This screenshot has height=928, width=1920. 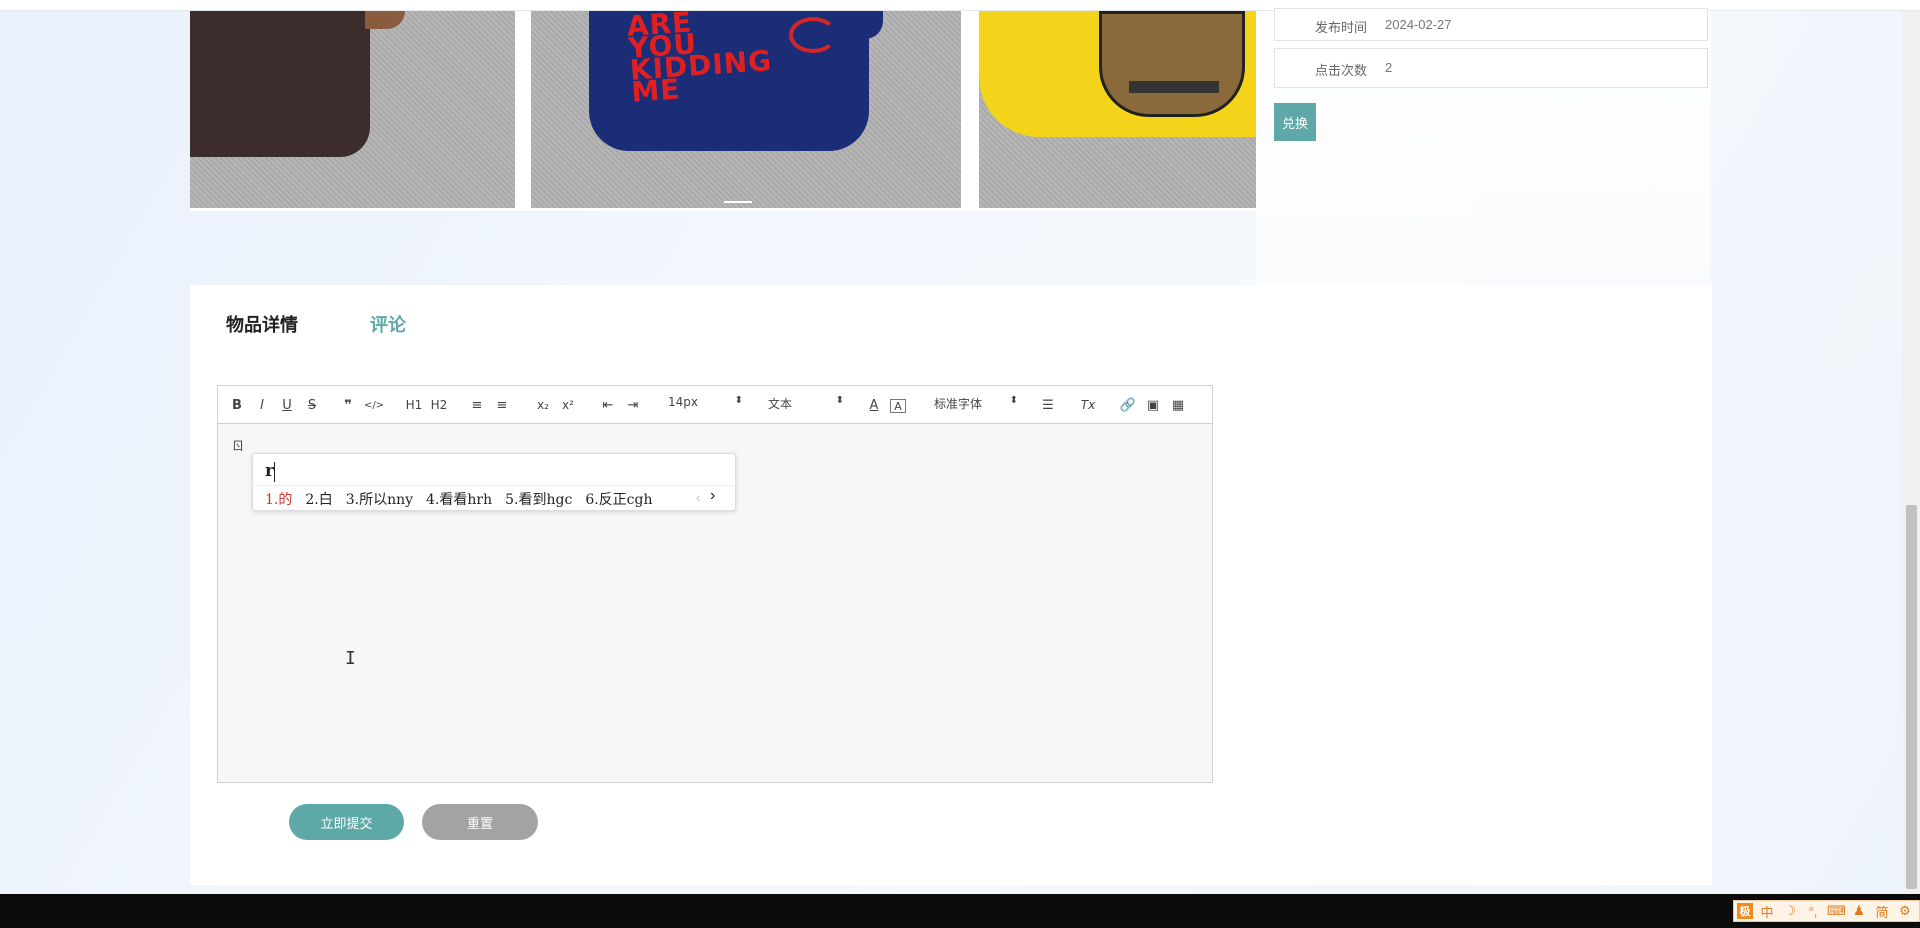 What do you see at coordinates (1295, 122) in the screenshot?
I see `exchange-button: 兑换` at bounding box center [1295, 122].